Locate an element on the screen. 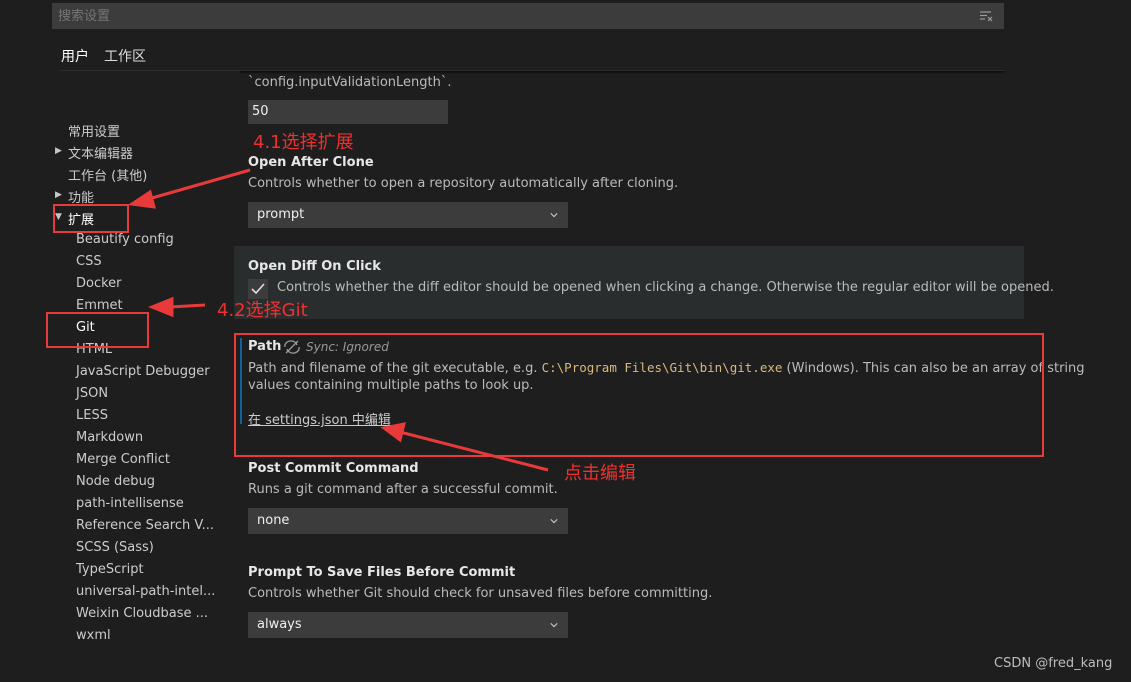  watermark: CSDN @fred_kang is located at coordinates (1053, 663).